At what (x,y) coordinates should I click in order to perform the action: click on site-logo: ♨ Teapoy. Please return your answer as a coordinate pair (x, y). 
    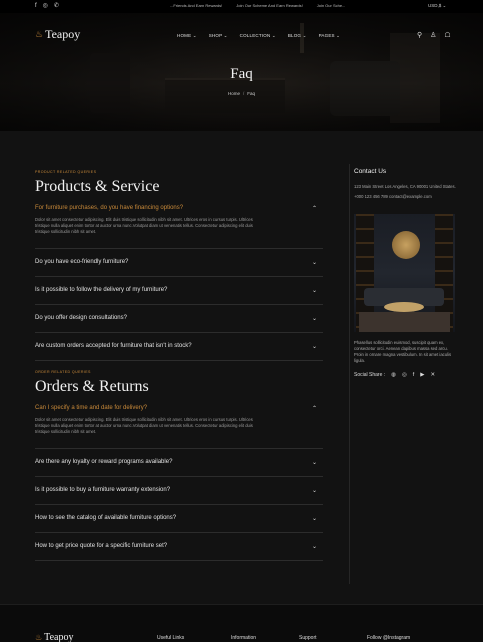
    Looking at the image, I should click on (57, 34).